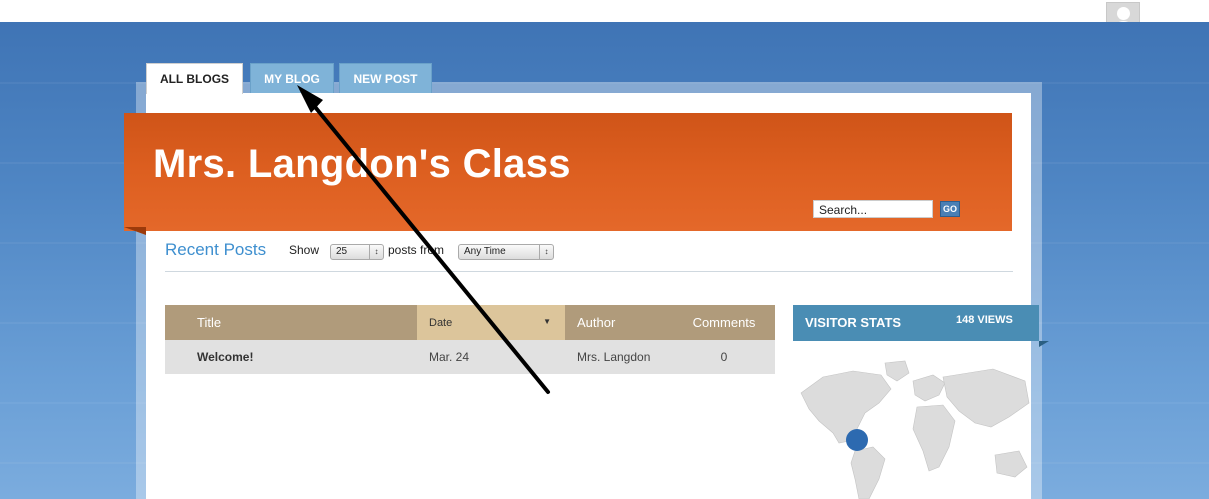  Describe the element at coordinates (897, 371) in the screenshot. I see `greenland-shape` at that location.